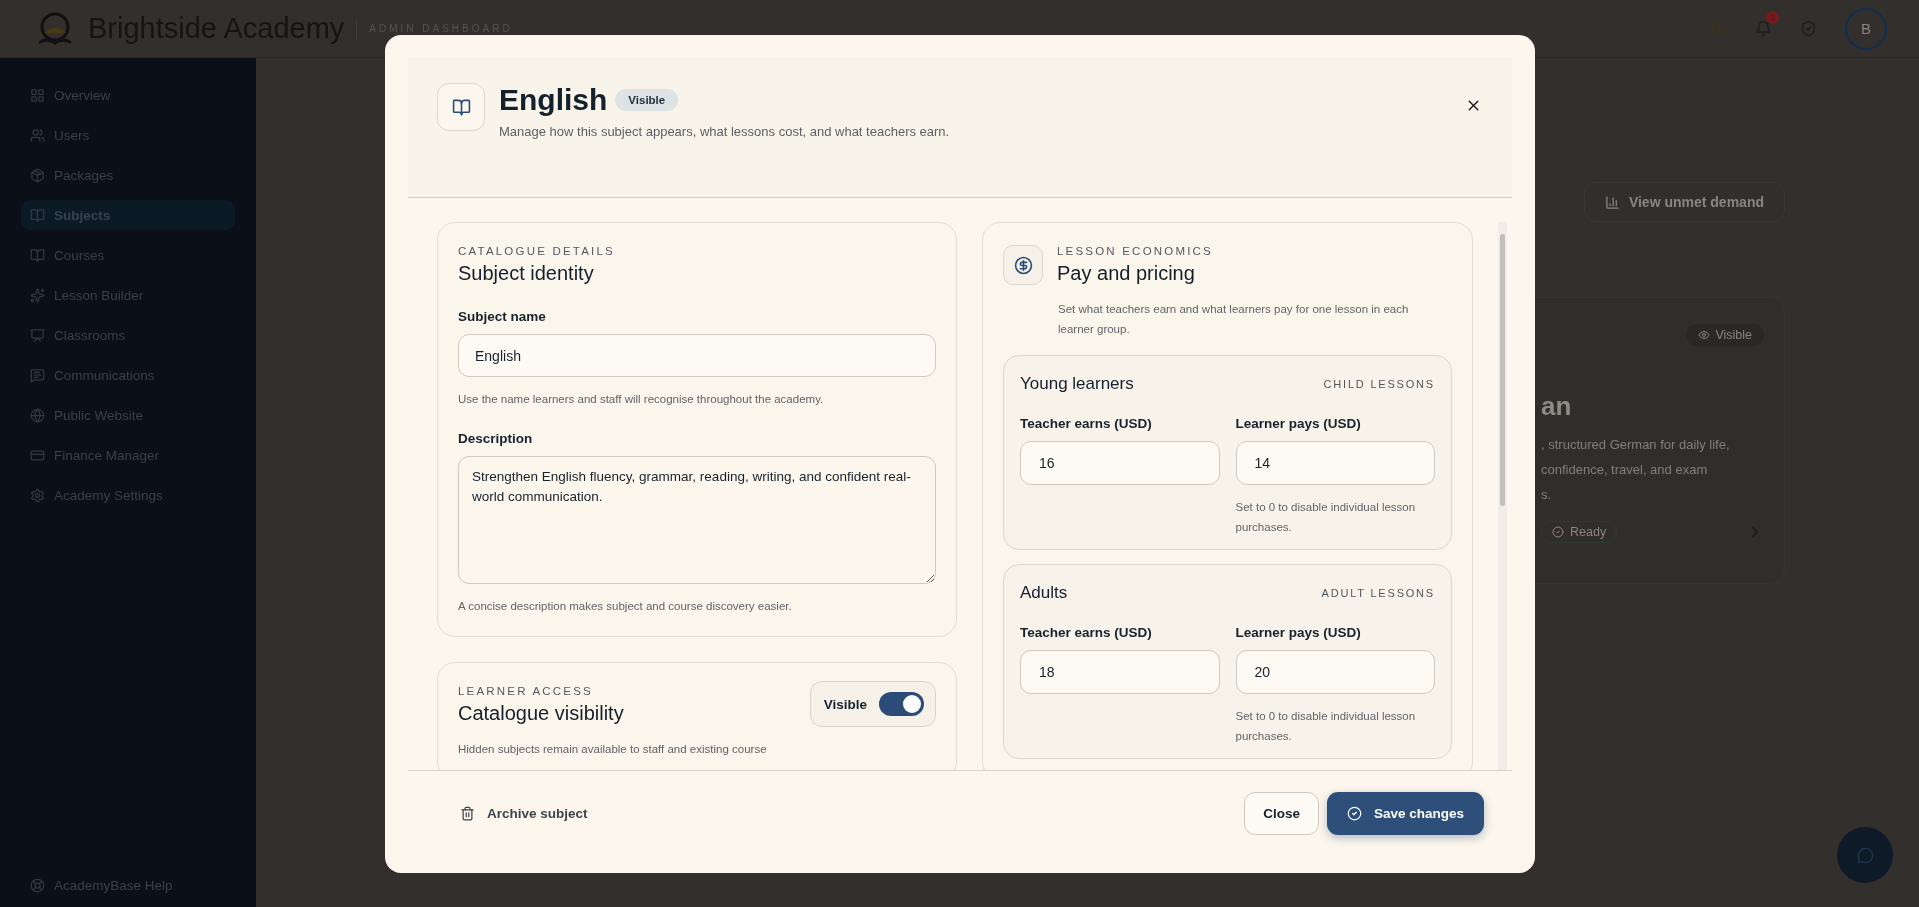  What do you see at coordinates (641, 399) in the screenshot?
I see `field-hint: Use the name learners and staff will recognise throughout the academy.` at bounding box center [641, 399].